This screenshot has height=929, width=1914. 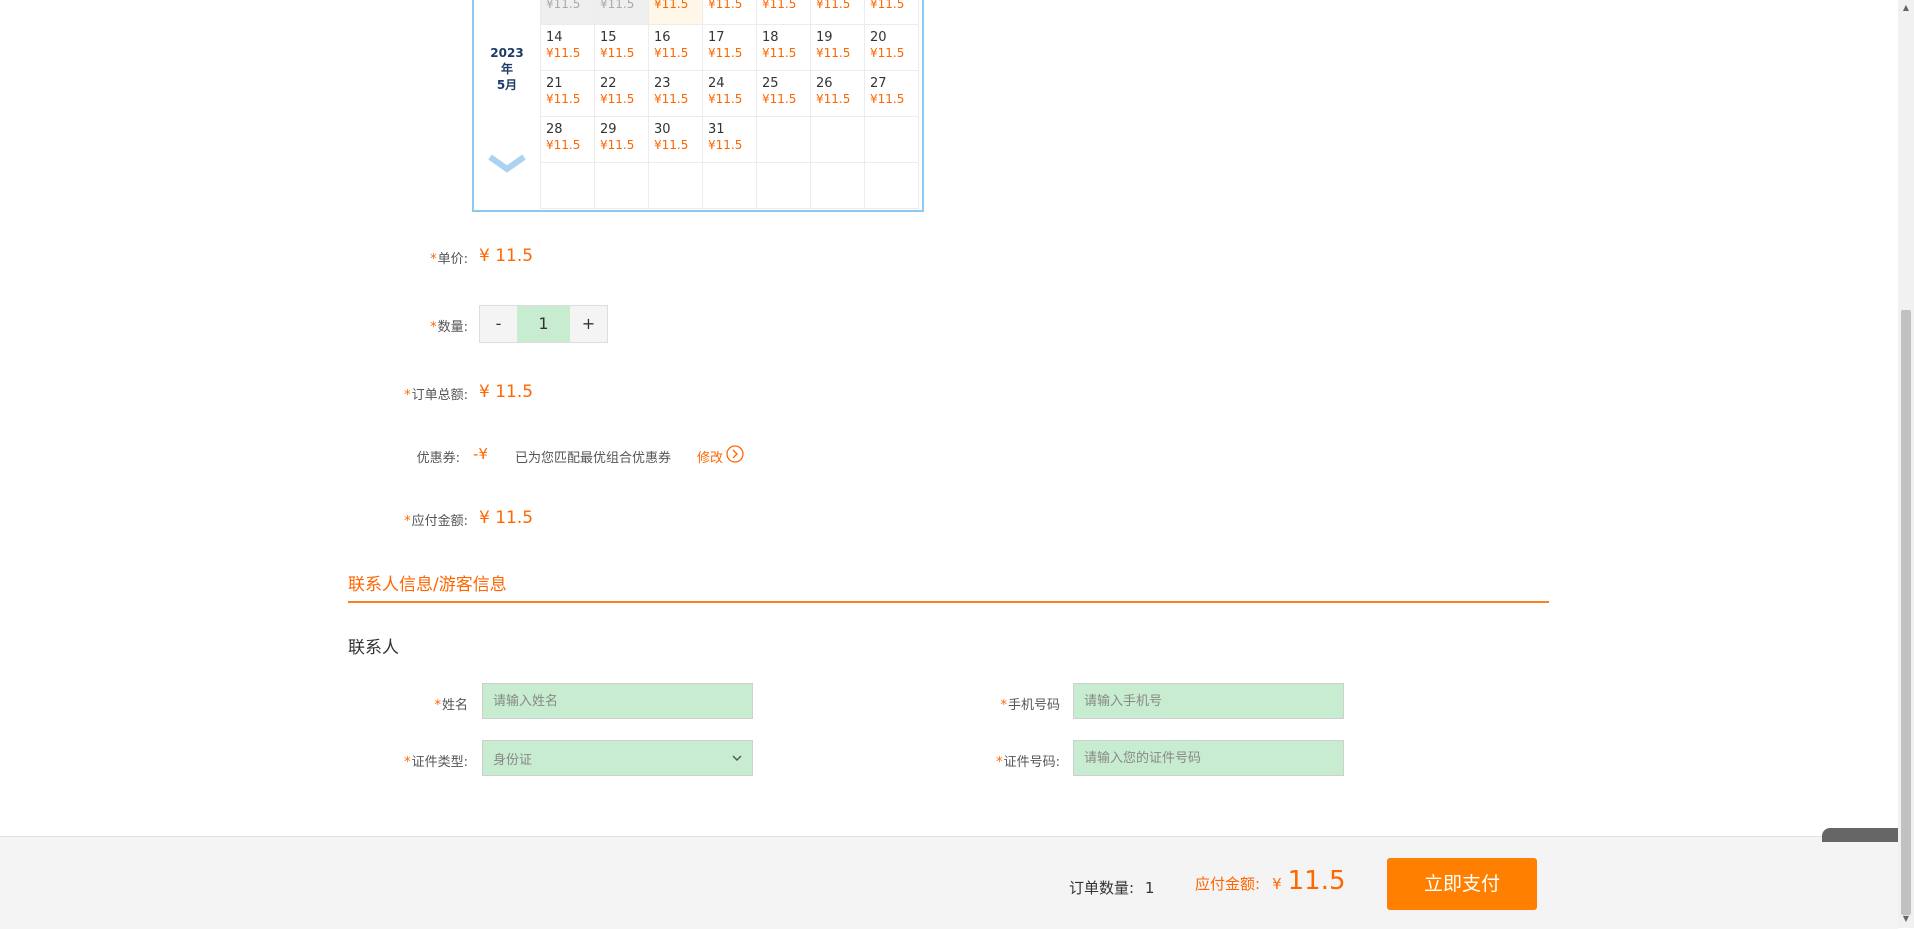 What do you see at coordinates (662, 83) in the screenshot?
I see `calendar-day-number: 23` at bounding box center [662, 83].